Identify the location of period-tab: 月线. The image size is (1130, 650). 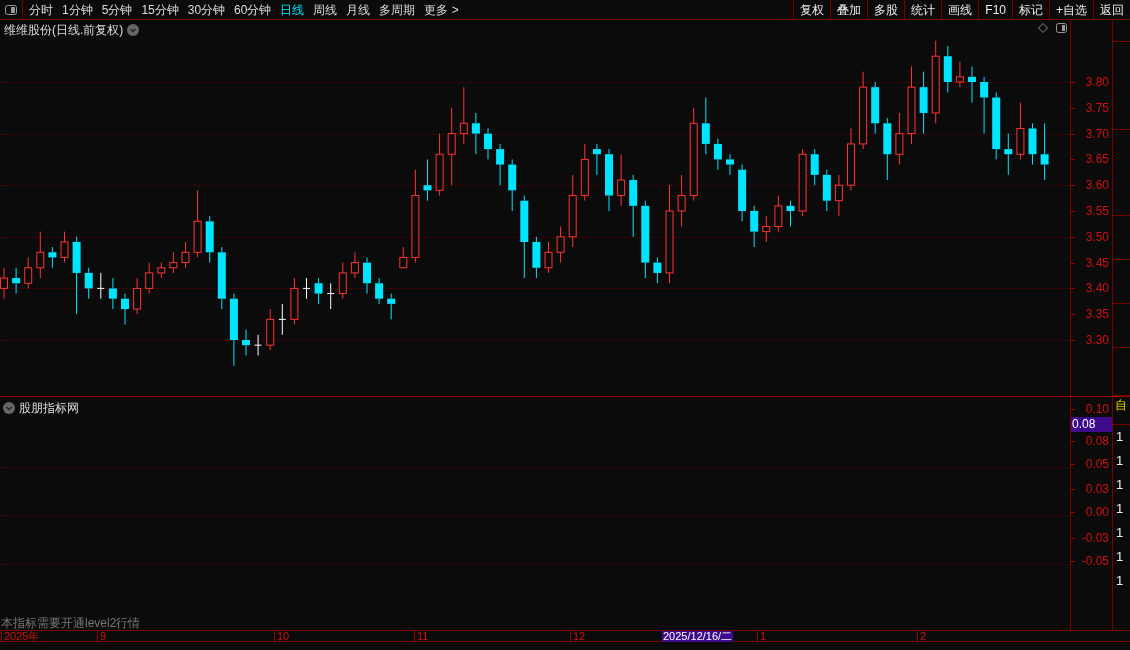
(358, 9).